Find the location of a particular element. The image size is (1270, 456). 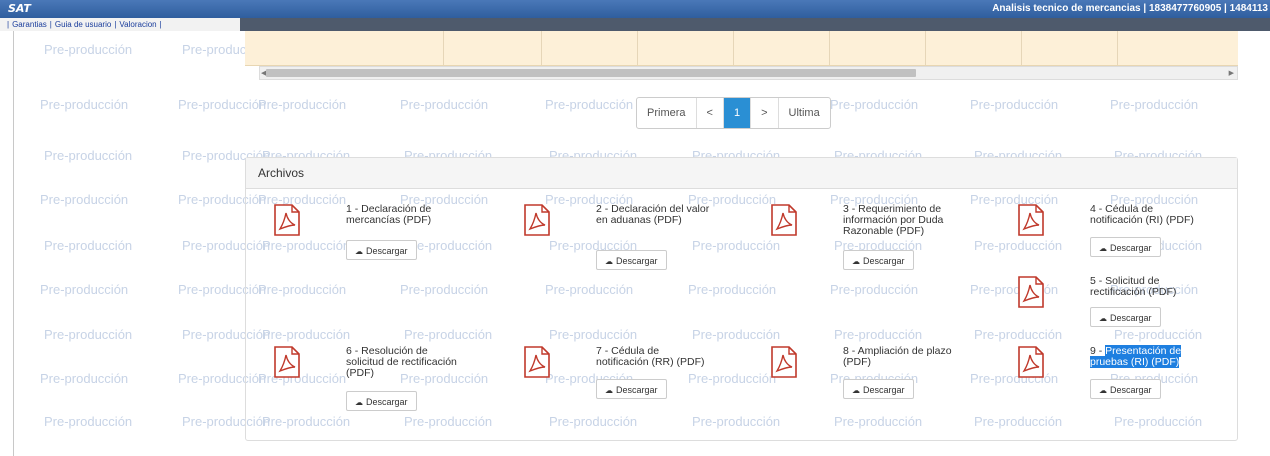

menu-garantias: Garantias is located at coordinates (29, 24).